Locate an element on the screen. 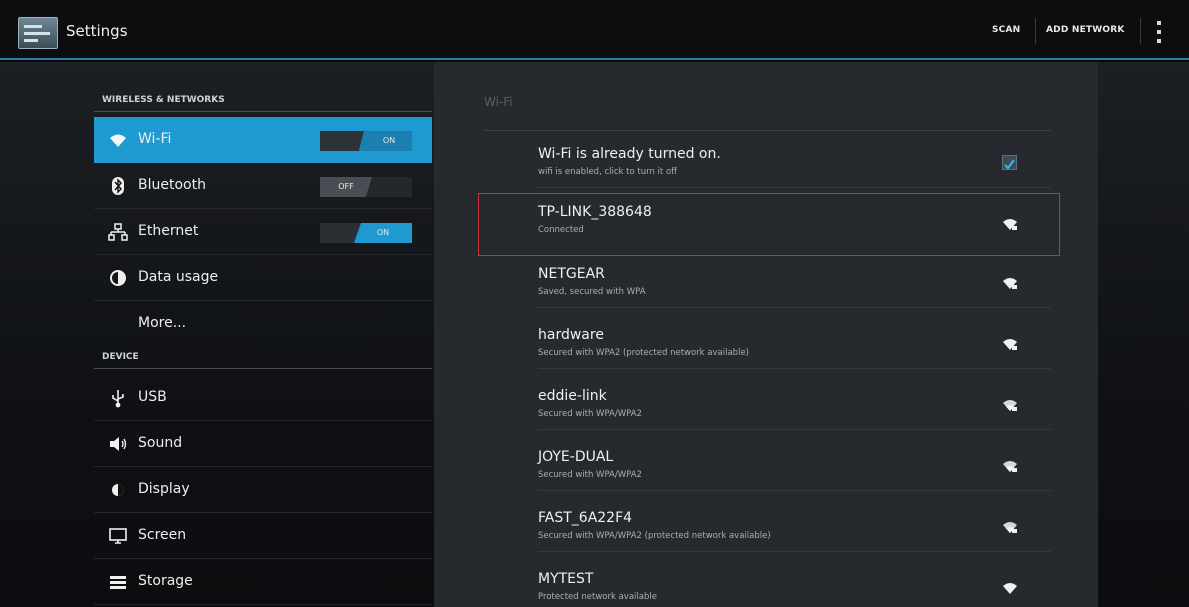  panel-heading: Wi-Fi is located at coordinates (498, 102).